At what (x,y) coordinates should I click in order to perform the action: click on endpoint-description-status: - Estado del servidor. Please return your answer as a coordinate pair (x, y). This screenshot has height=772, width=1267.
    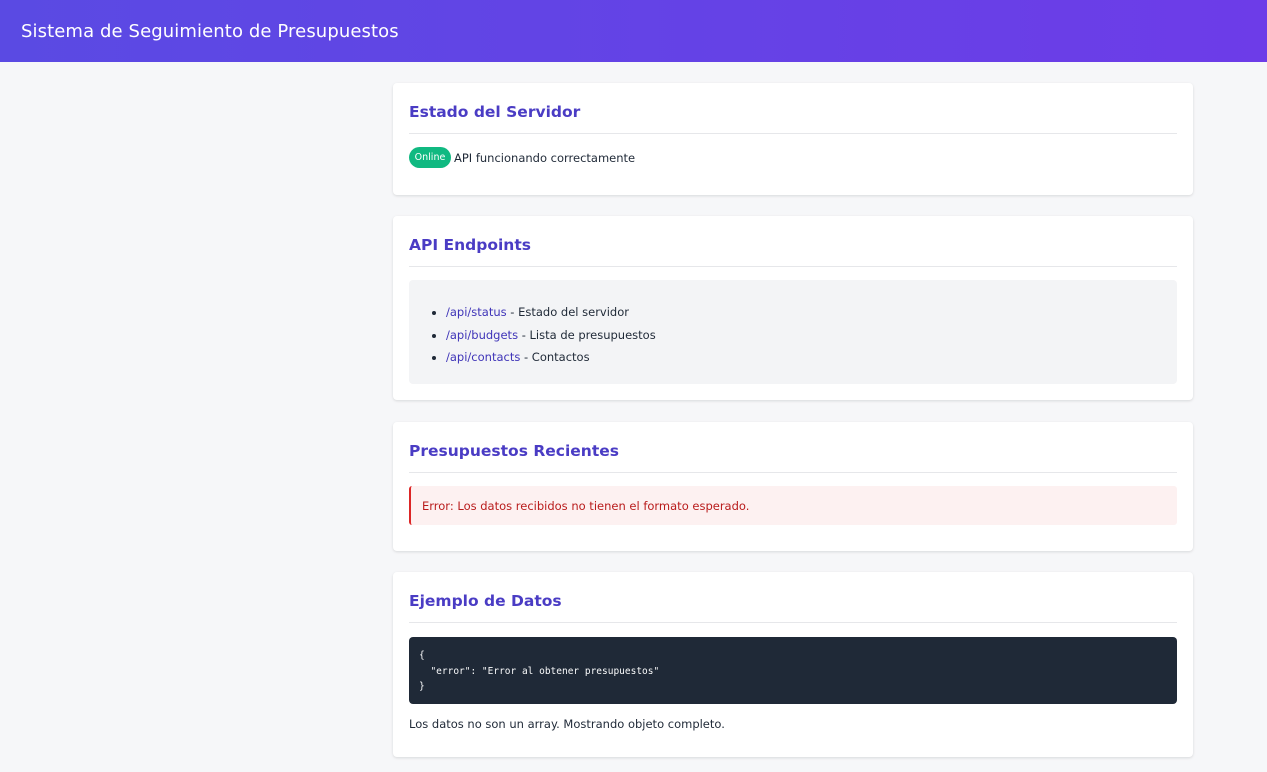
    Looking at the image, I should click on (567, 312).